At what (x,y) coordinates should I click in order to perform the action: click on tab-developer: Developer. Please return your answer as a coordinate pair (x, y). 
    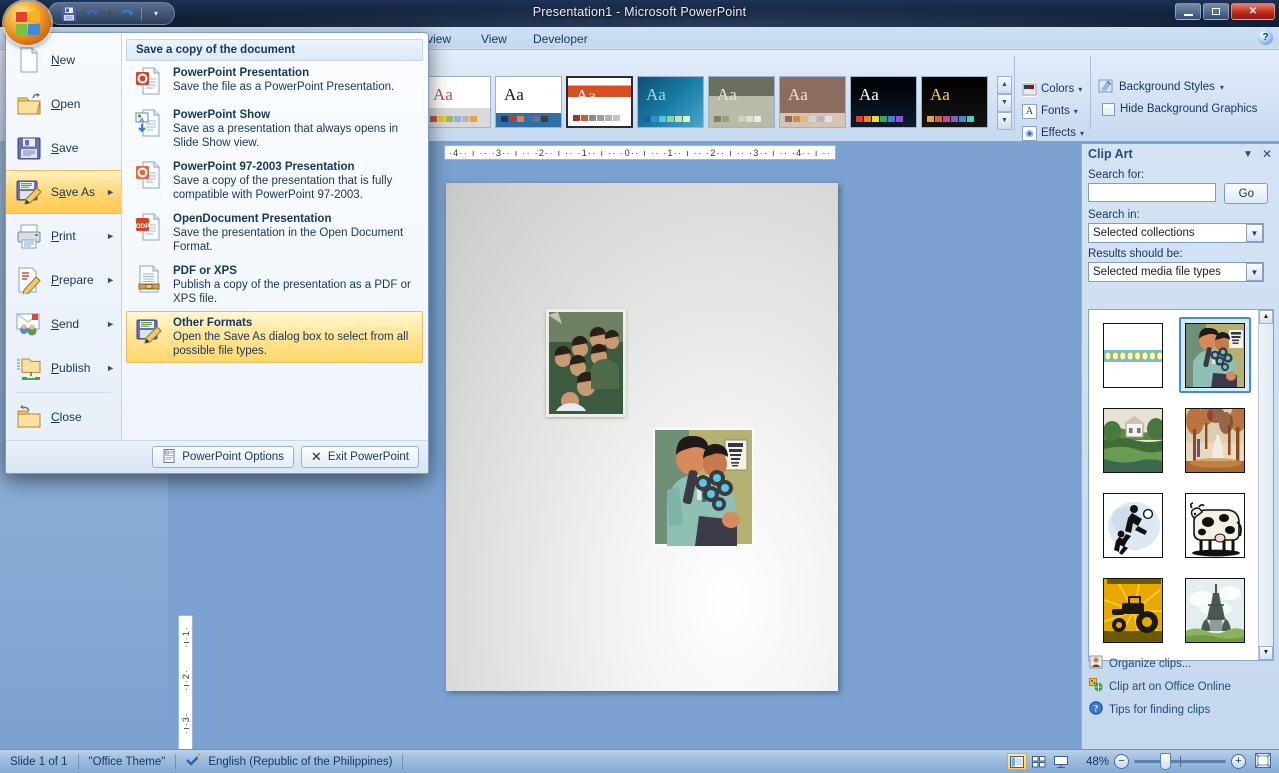
    Looking at the image, I should click on (560, 39).